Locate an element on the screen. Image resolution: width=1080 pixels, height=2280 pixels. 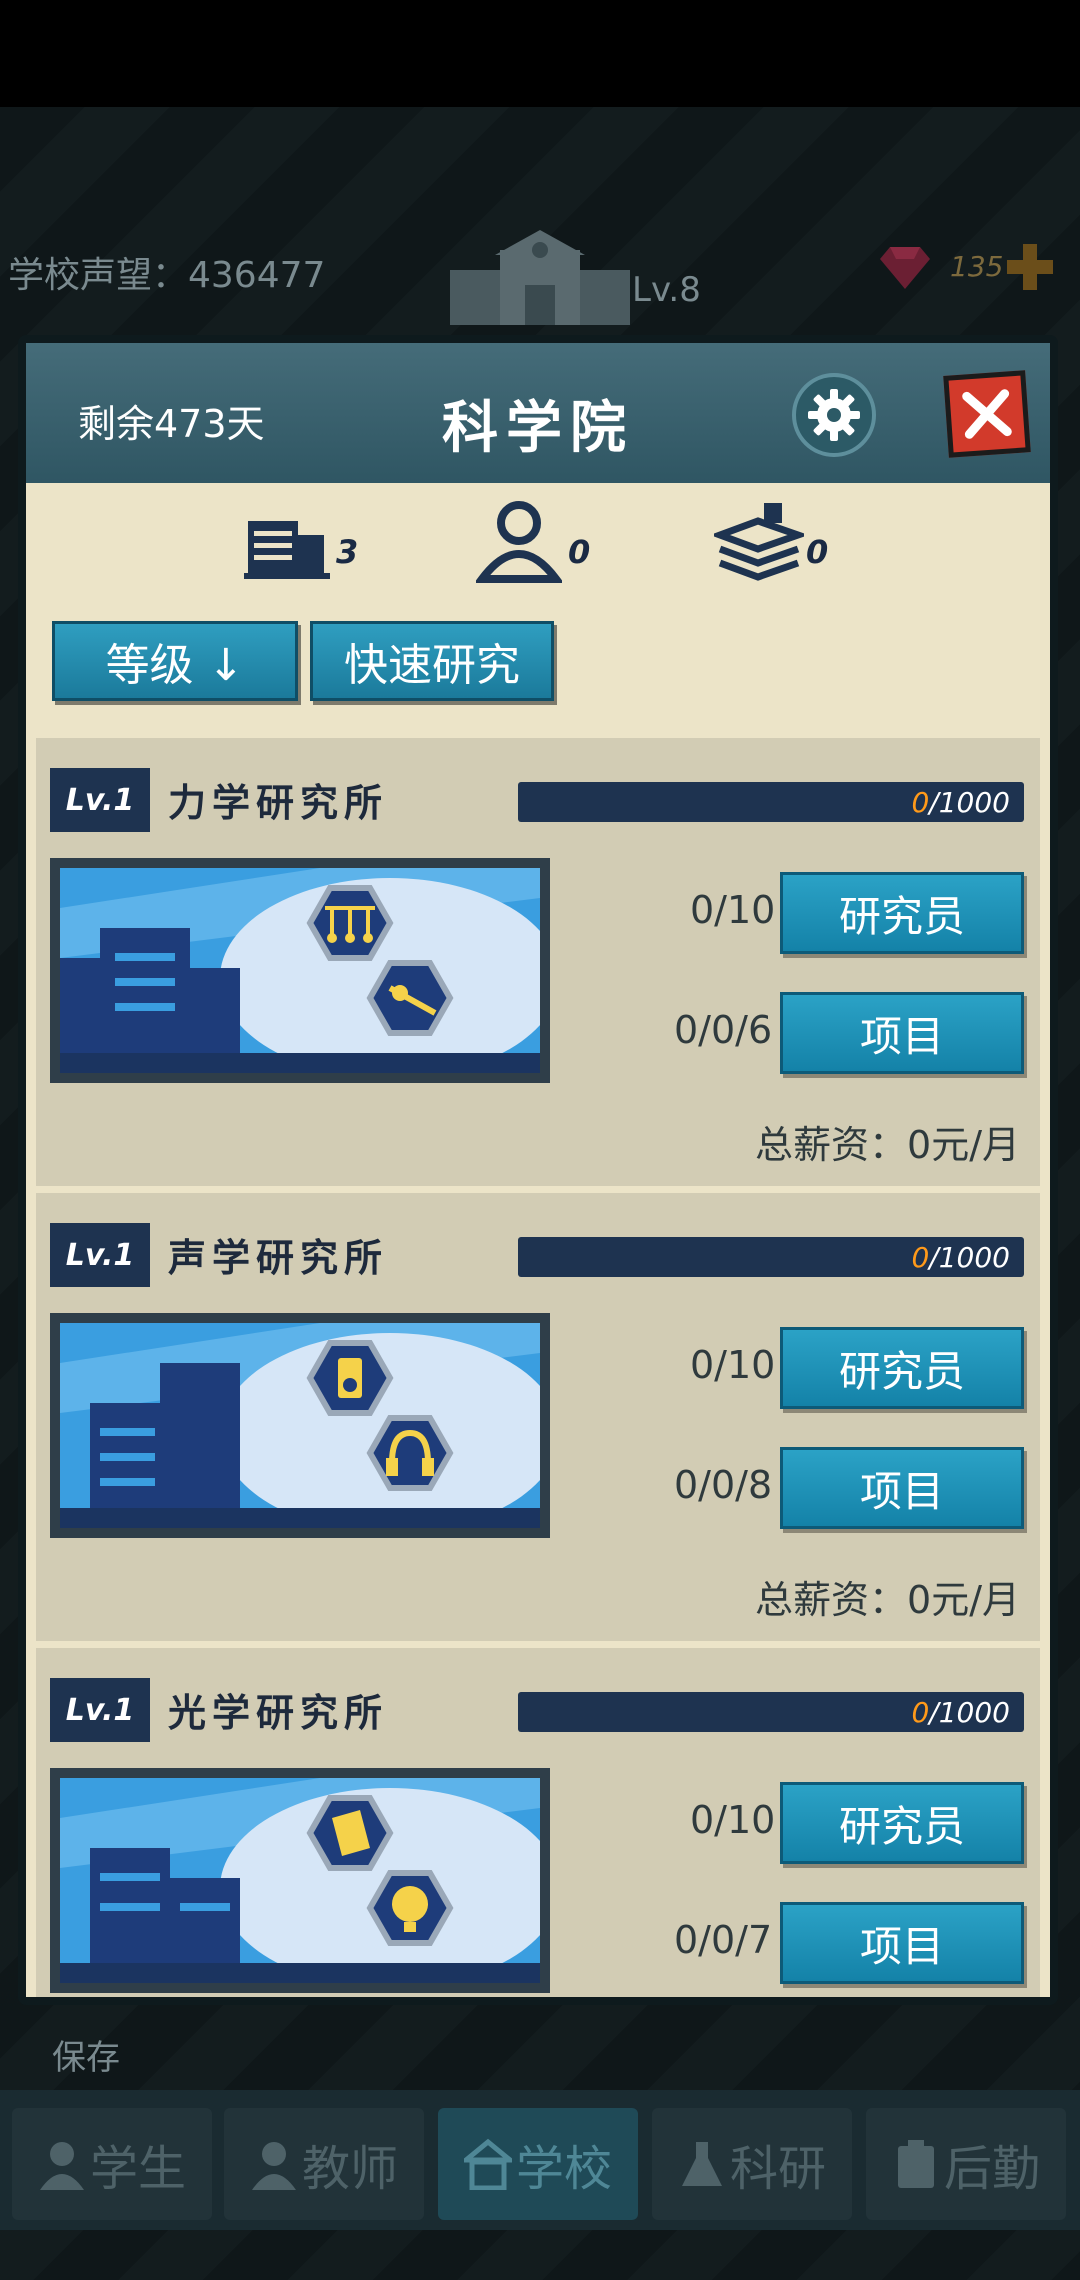
project-count: 0/0/7 is located at coordinates (723, 1940).